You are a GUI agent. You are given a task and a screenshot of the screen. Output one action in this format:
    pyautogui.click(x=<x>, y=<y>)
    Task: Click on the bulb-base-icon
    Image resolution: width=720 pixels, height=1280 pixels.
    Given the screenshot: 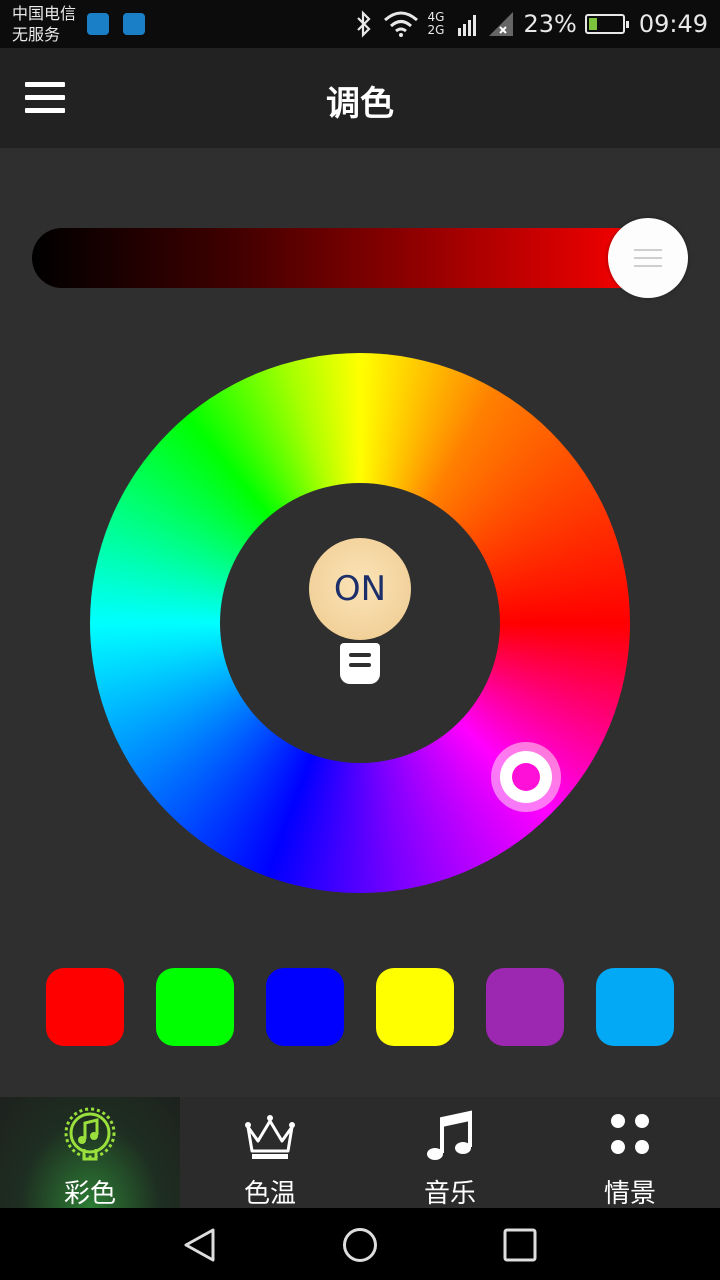 What is the action you would take?
    pyautogui.click(x=360, y=663)
    